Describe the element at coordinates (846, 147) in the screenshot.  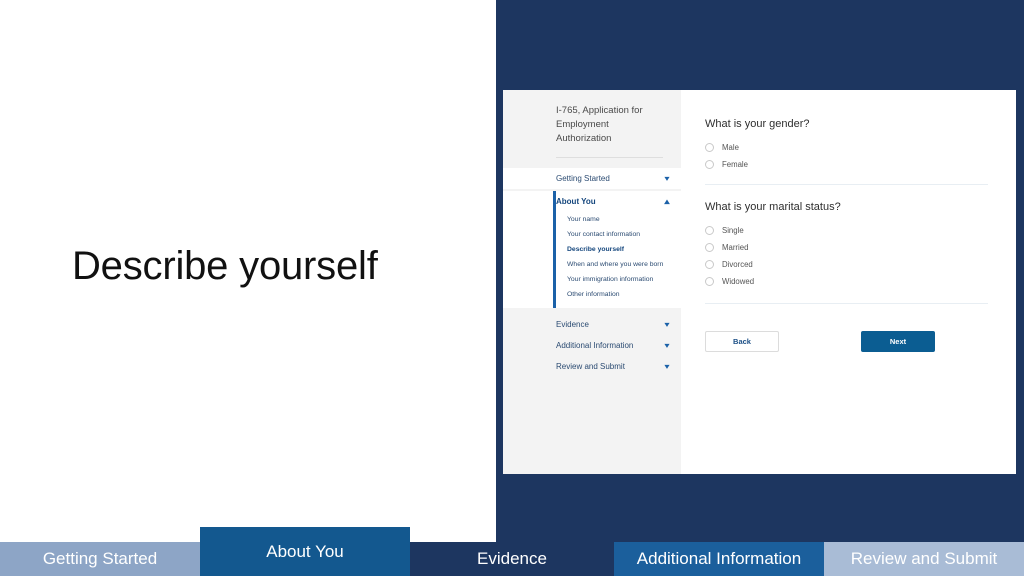
I see `gender-option-male: Male` at that location.